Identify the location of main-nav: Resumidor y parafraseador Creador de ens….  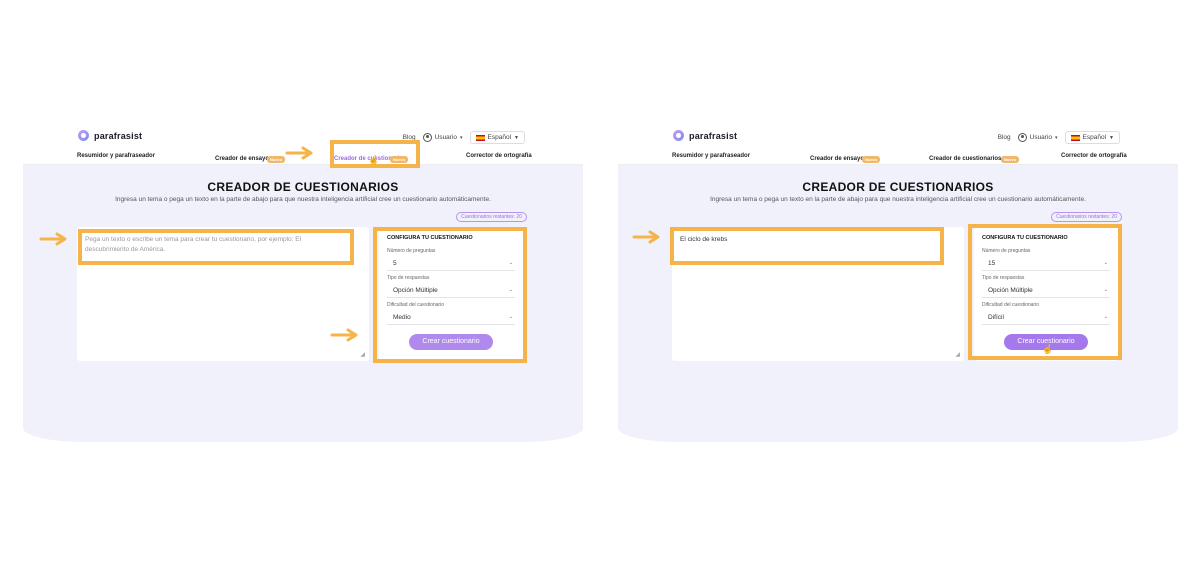
(898, 157).